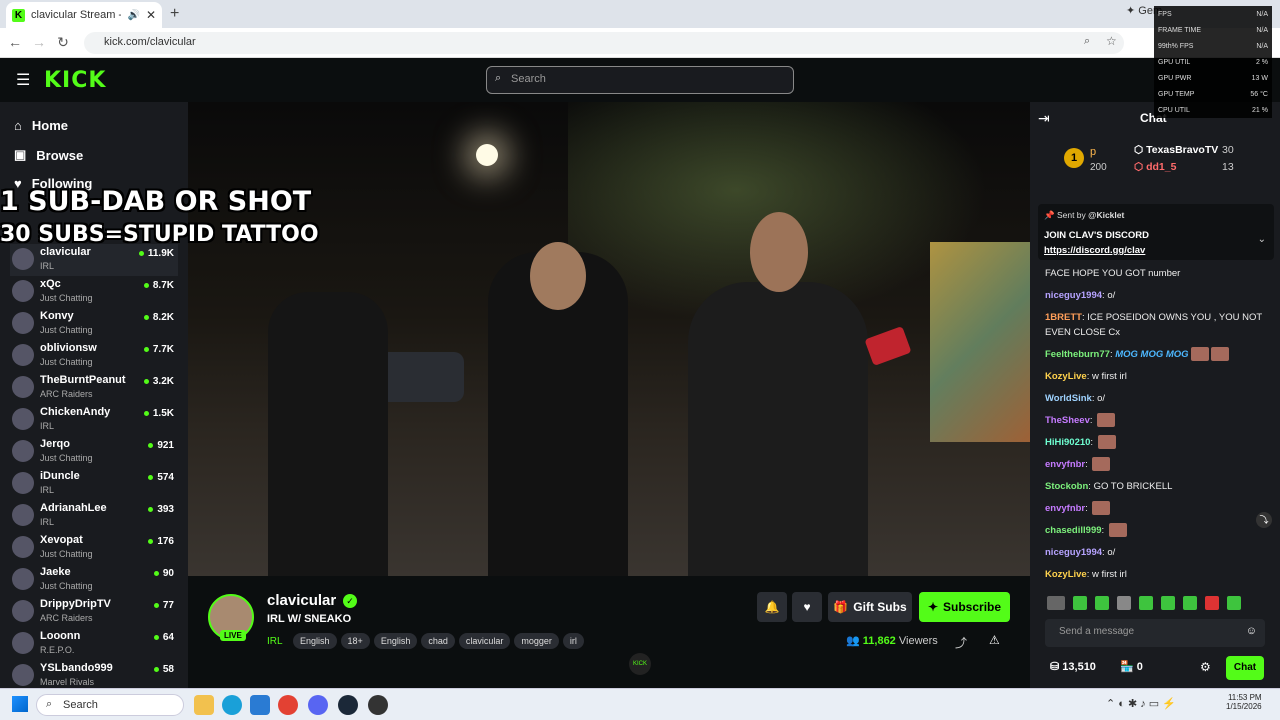  Describe the element at coordinates (807, 607) in the screenshot. I see `follow-button: ♥` at that location.